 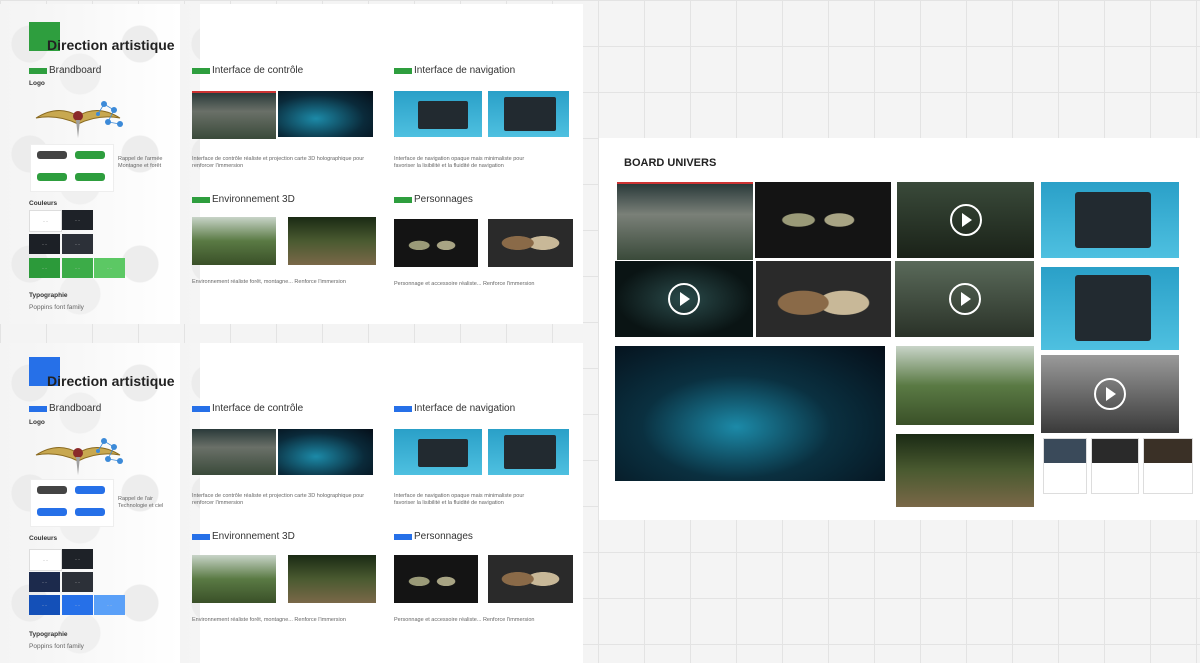 What do you see at coordinates (141, 502) in the screenshot?
I see `logo-caption: Rappel de l'air Technologie et ciel` at bounding box center [141, 502].